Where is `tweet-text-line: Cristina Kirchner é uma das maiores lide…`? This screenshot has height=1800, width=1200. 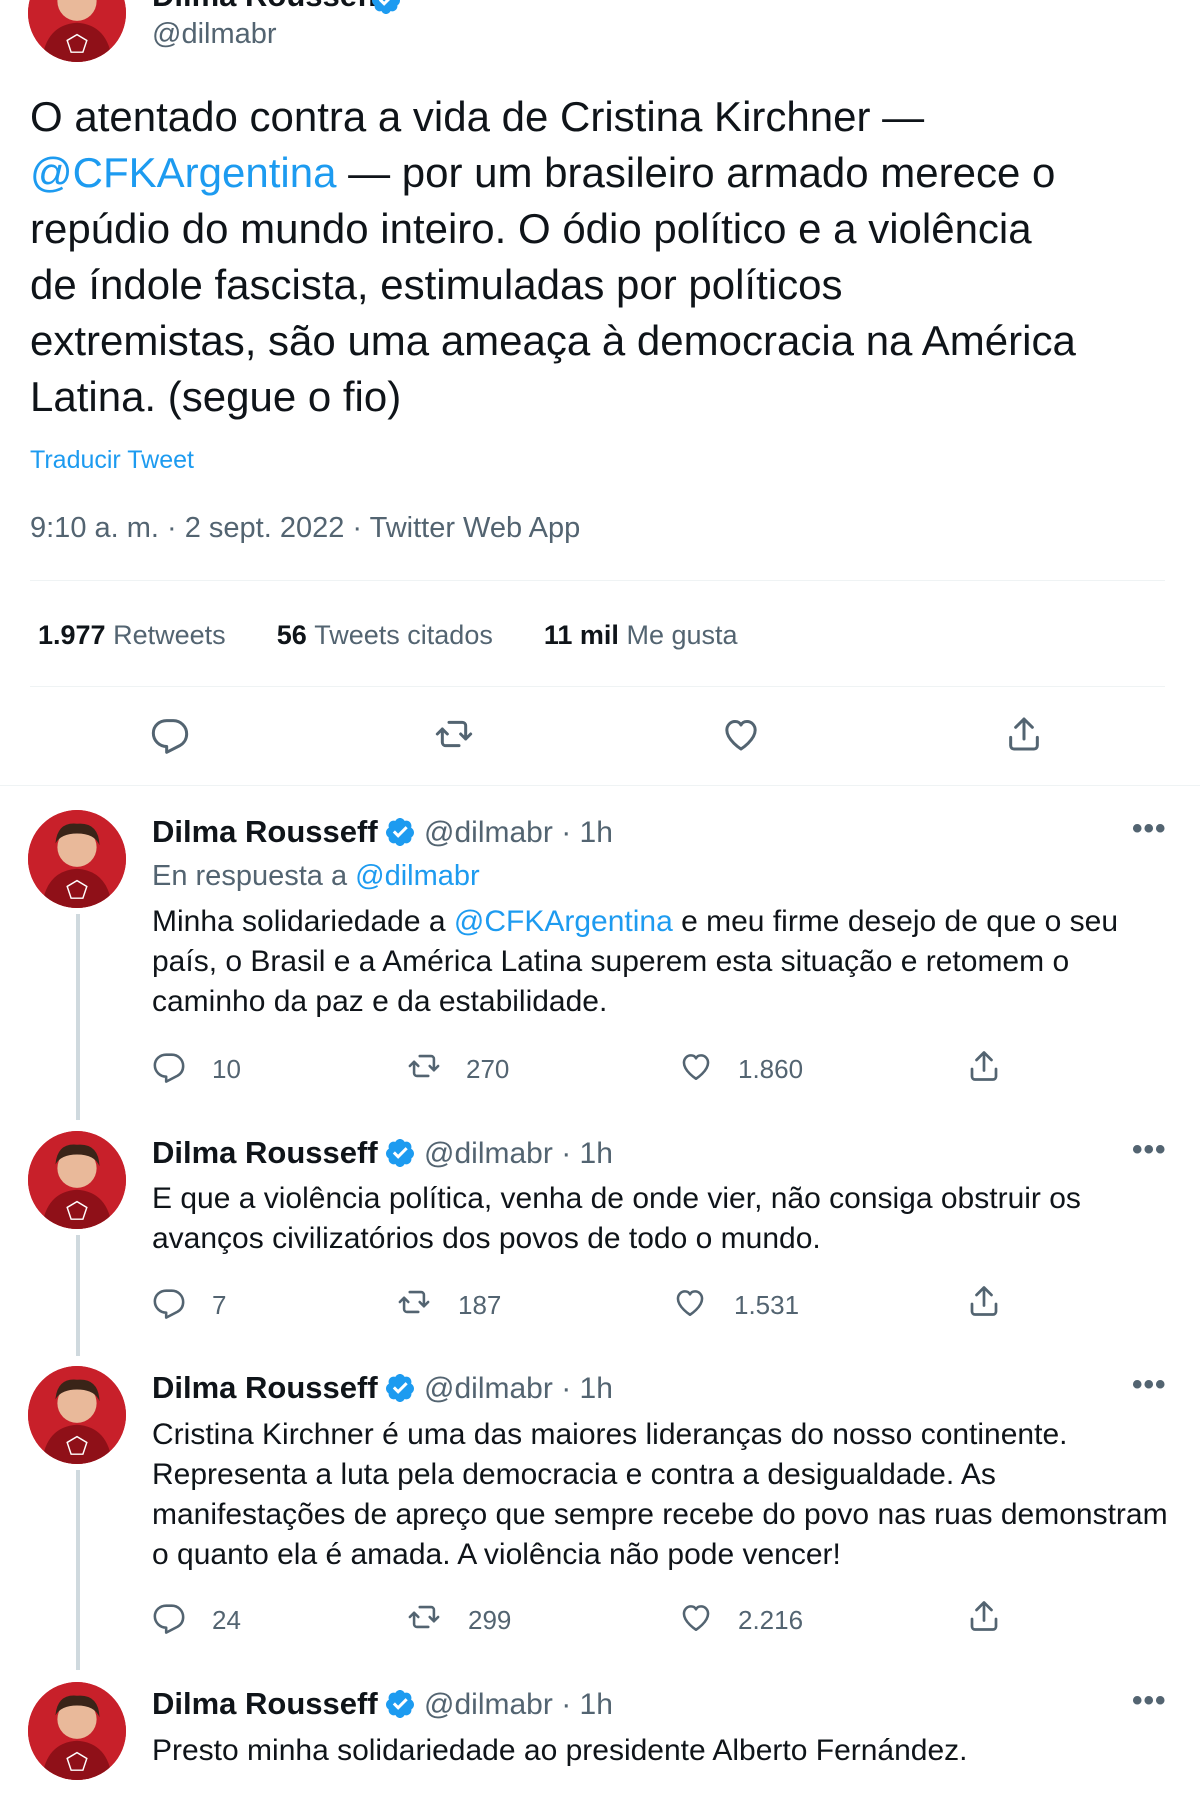 tweet-text-line: Cristina Kirchner é uma das maiores lide… is located at coordinates (610, 1434).